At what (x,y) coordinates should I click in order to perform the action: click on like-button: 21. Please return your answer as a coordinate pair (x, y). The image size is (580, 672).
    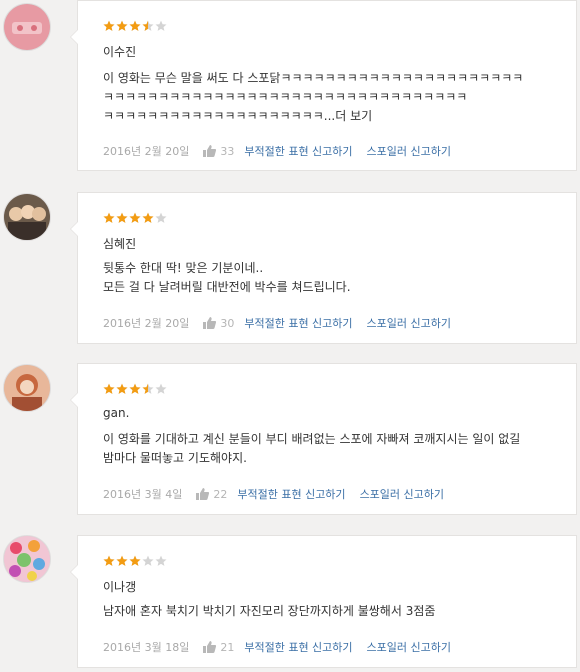
    Looking at the image, I should click on (218, 647).